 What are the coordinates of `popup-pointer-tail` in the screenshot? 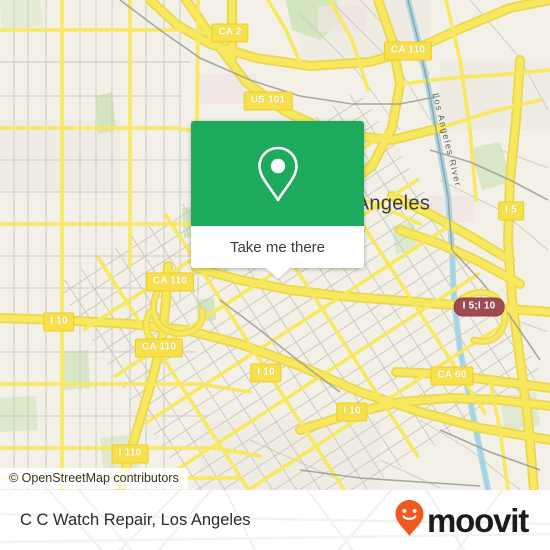 It's located at (277, 273).